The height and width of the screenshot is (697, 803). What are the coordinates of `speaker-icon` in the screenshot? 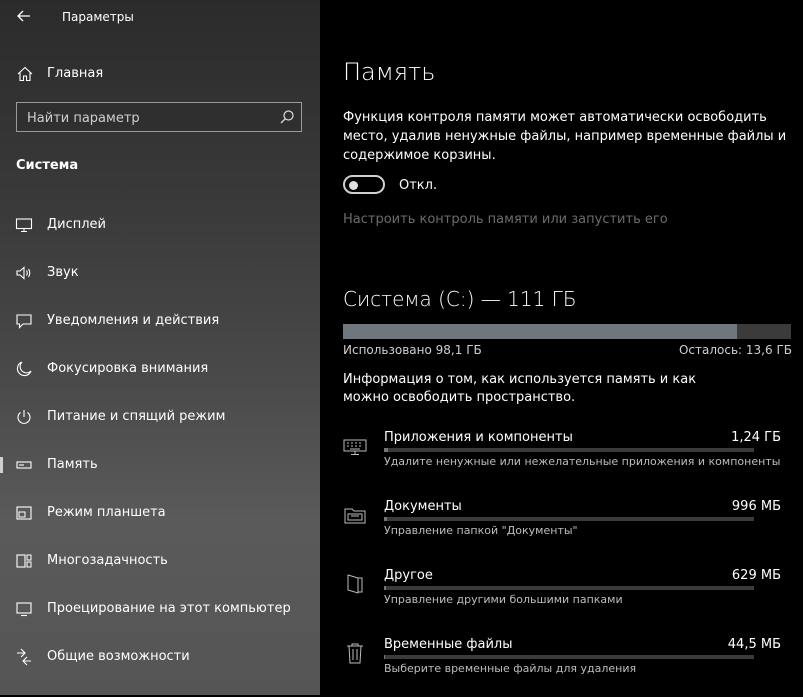 It's located at (23, 273).